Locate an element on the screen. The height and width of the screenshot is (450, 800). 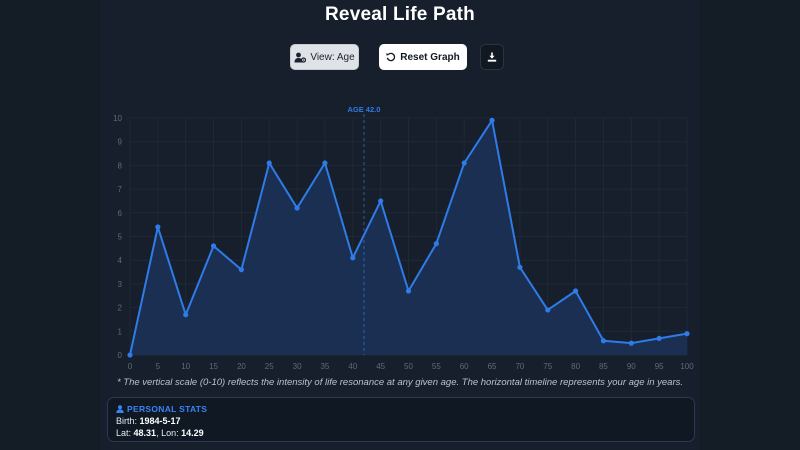
stats-birth-line: Birth: 1984-5-17 is located at coordinates (401, 421).